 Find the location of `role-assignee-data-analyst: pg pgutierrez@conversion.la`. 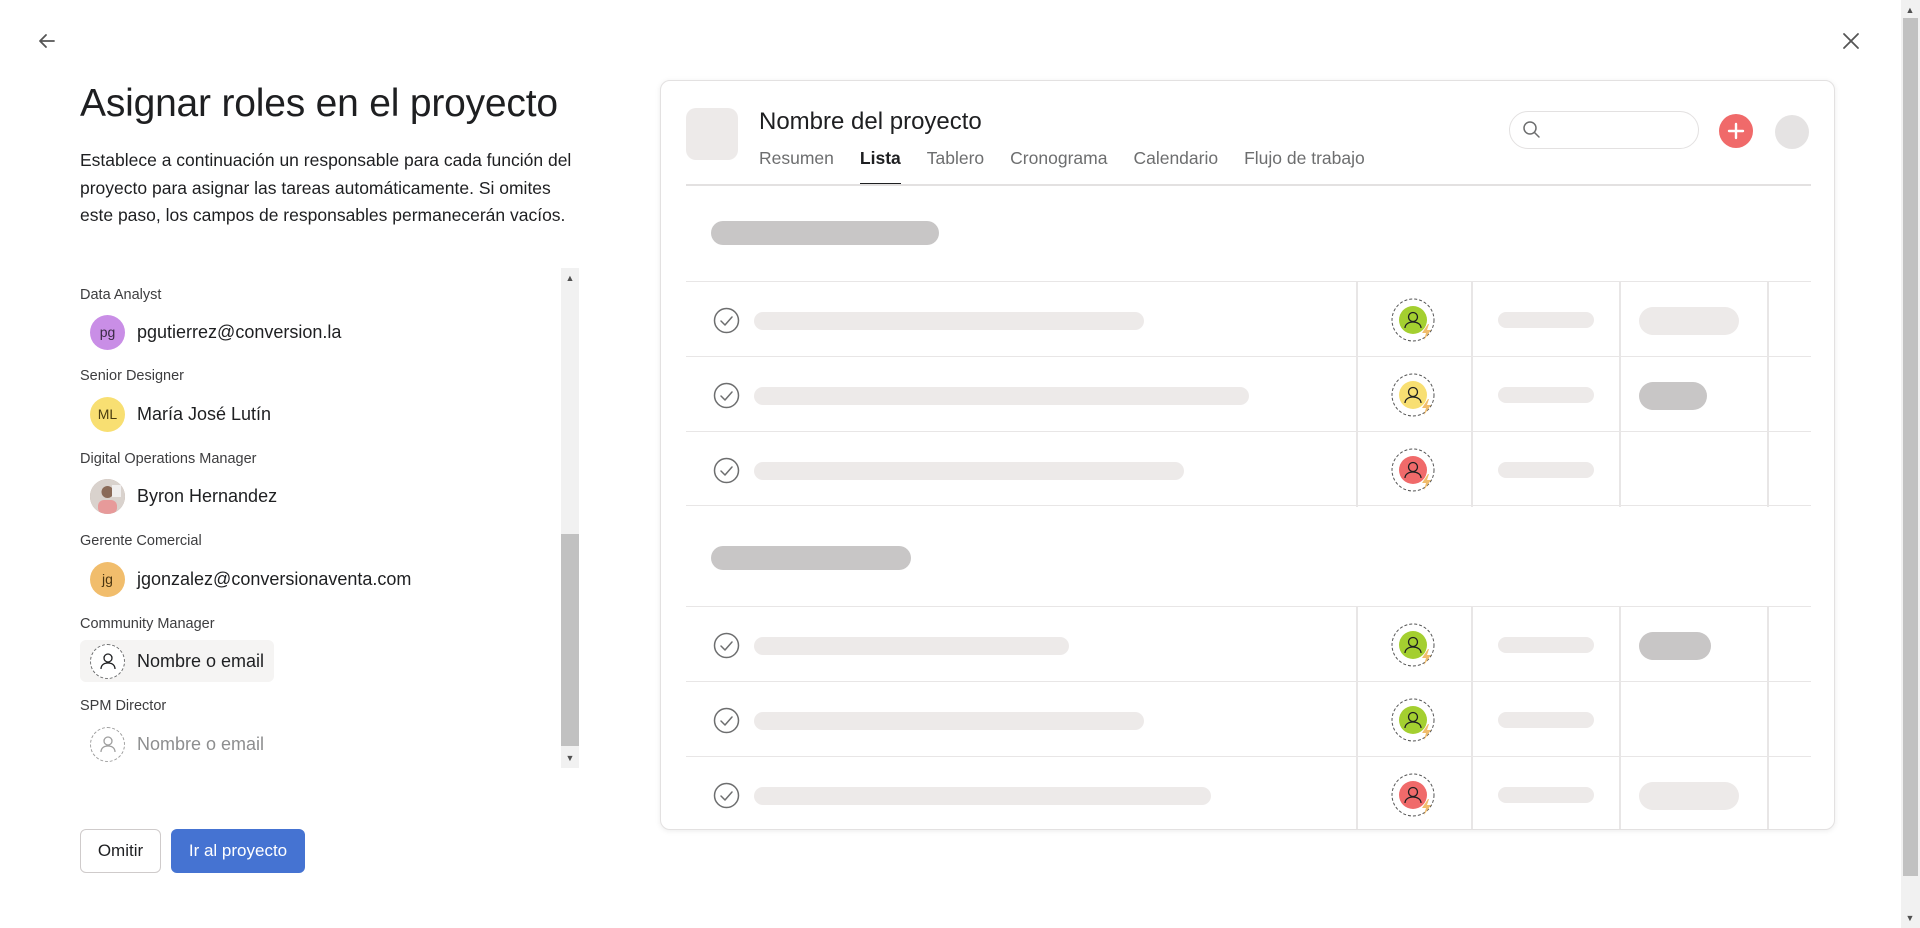

role-assignee-data-analyst: pg pgutierrez@conversion.la is located at coordinates (215, 332).